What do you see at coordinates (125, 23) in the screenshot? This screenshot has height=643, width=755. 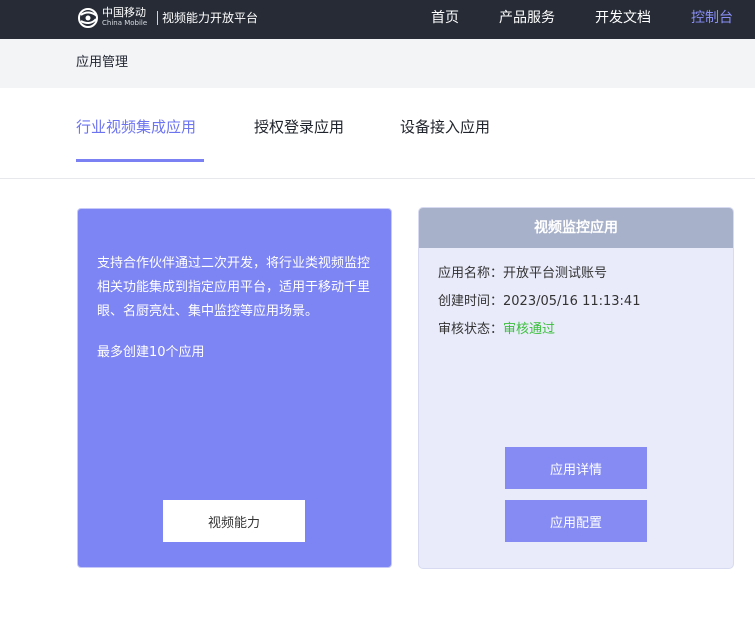 I see `brand-en: China Mobile` at bounding box center [125, 23].